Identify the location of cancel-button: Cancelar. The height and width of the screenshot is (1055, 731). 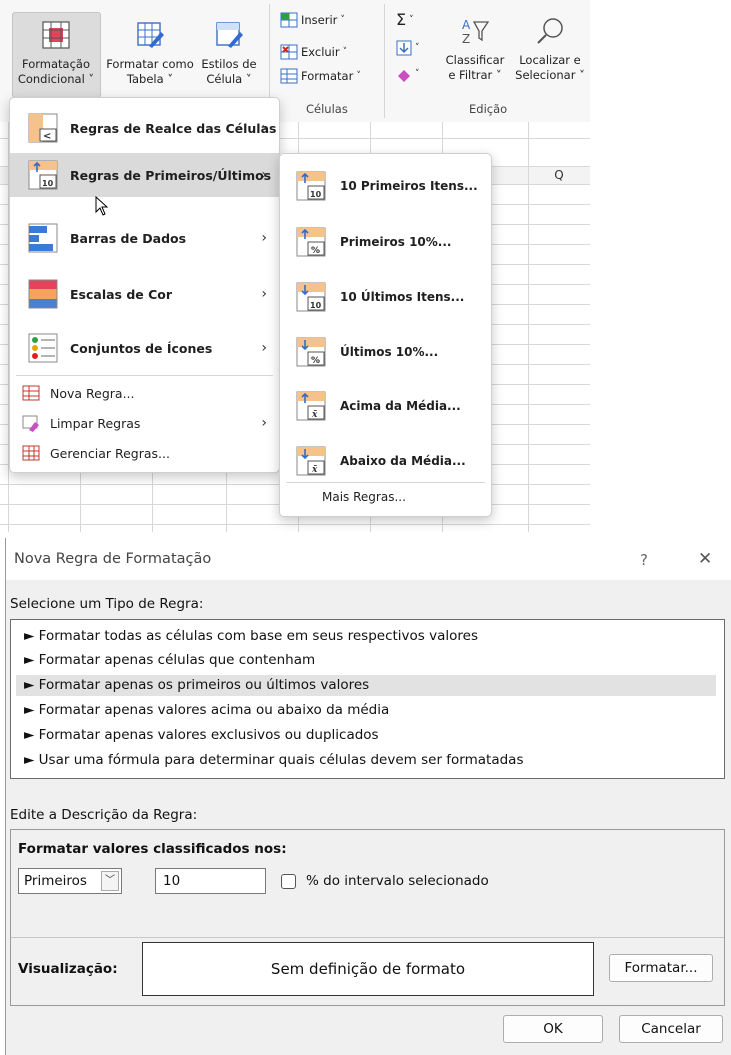
(671, 1029).